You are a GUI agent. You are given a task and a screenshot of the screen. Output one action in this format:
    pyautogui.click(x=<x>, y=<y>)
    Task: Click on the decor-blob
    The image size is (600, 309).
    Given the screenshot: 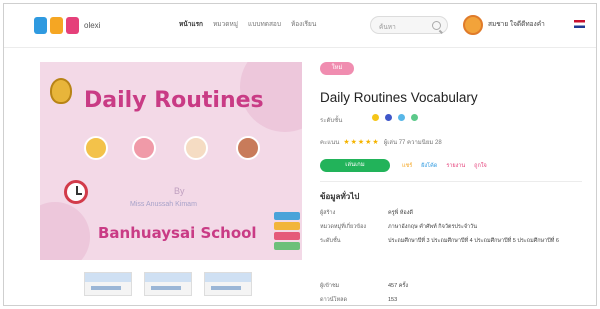 What is the action you would take?
    pyautogui.click(x=65, y=231)
    